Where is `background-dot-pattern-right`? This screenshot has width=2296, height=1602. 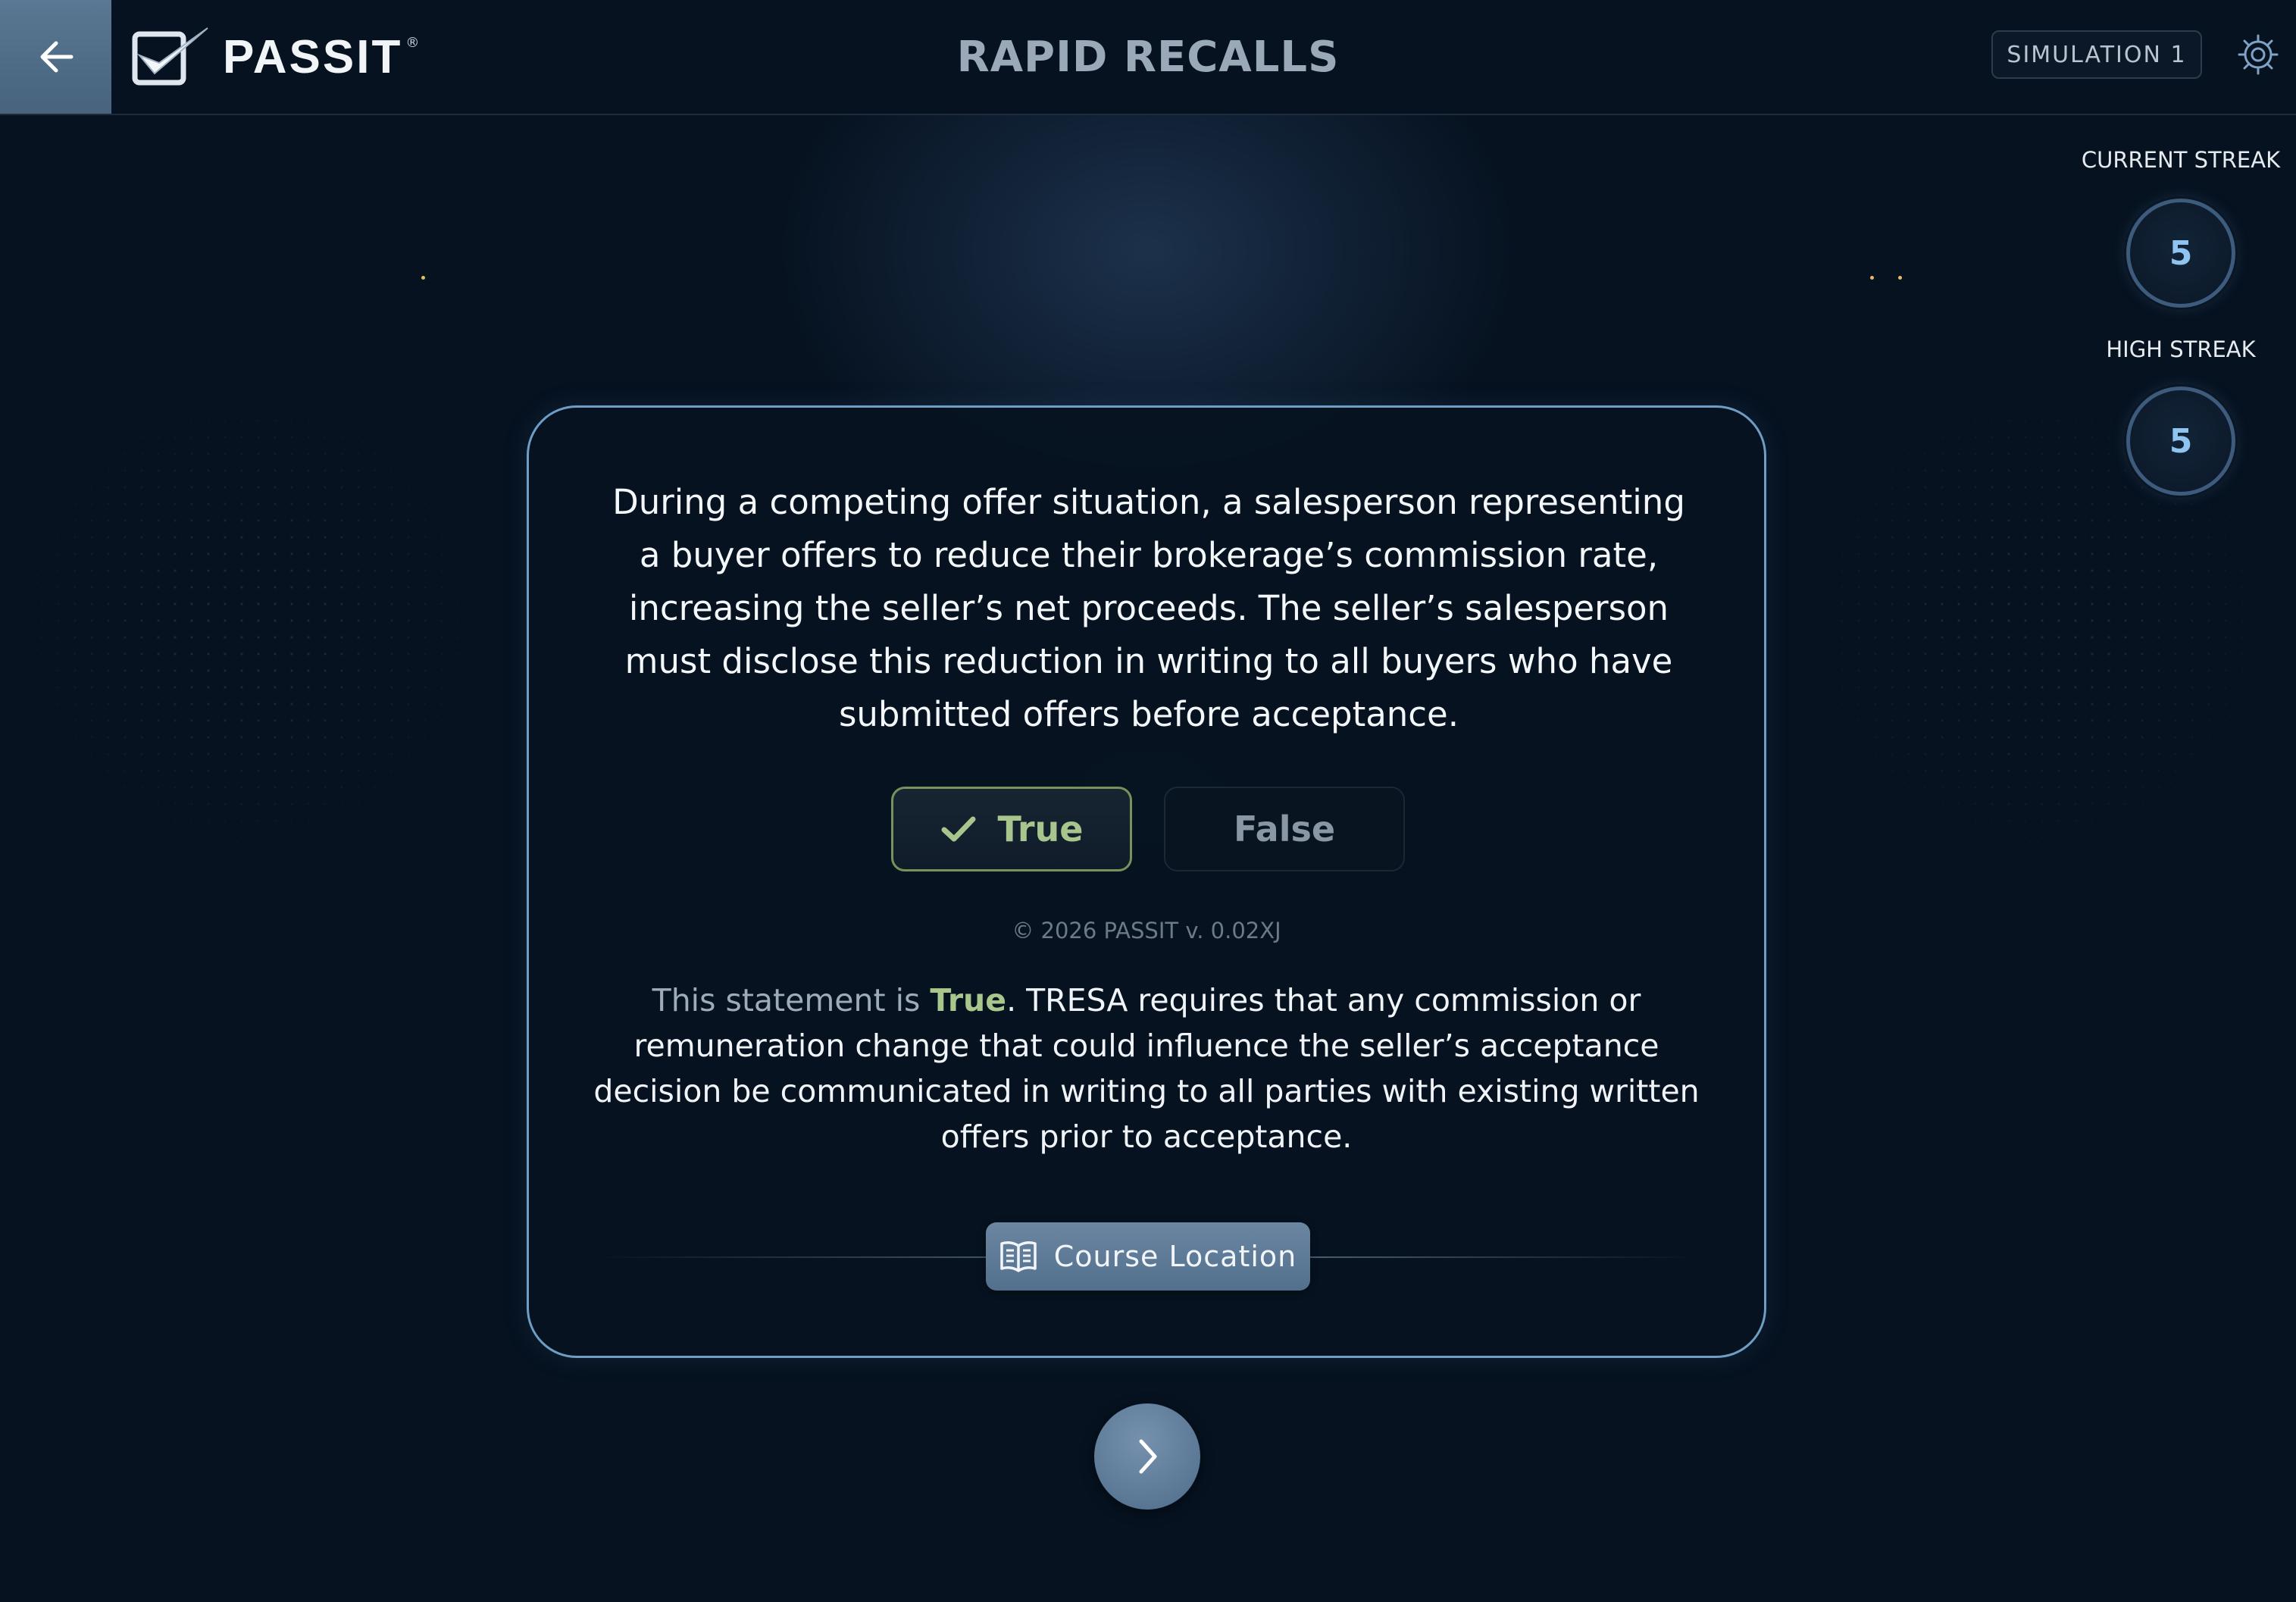 background-dot-pattern-right is located at coordinates (2065, 598).